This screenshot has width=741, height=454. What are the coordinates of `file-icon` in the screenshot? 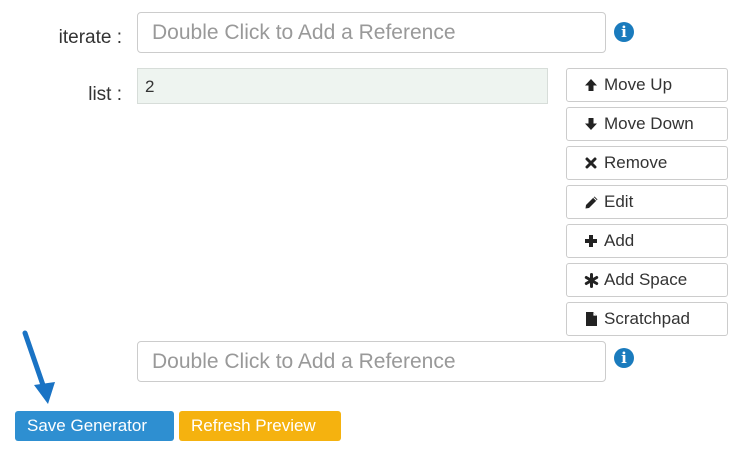 It's located at (591, 319).